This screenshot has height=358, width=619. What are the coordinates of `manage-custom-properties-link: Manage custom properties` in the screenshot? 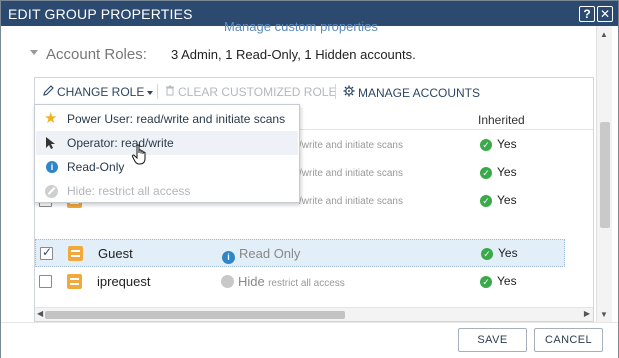 It's located at (301, 26).